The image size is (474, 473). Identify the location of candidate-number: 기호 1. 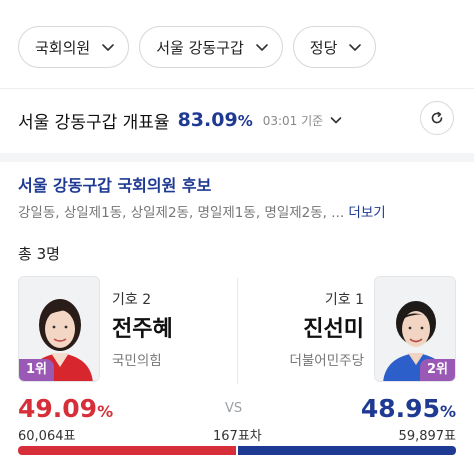
(344, 300).